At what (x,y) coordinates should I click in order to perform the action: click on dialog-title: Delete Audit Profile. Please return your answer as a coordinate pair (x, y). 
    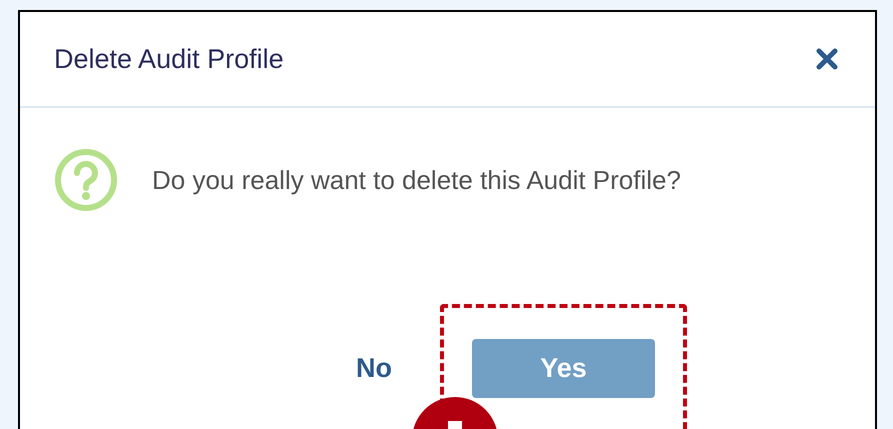
    Looking at the image, I should click on (169, 59).